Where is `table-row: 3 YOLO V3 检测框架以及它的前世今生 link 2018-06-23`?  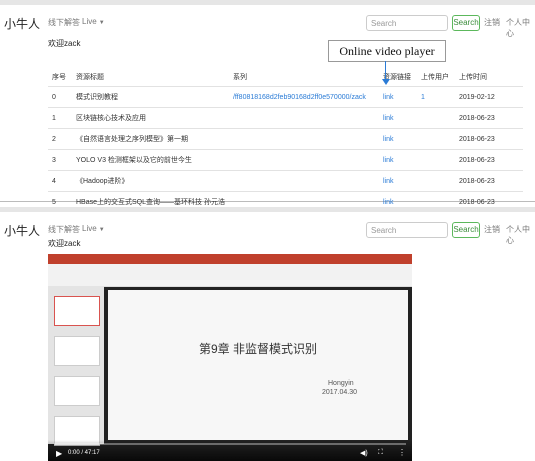
table-row: 3 YOLO V3 检测框架以及它的前世今生 link 2018-06-23 is located at coordinates (285, 160).